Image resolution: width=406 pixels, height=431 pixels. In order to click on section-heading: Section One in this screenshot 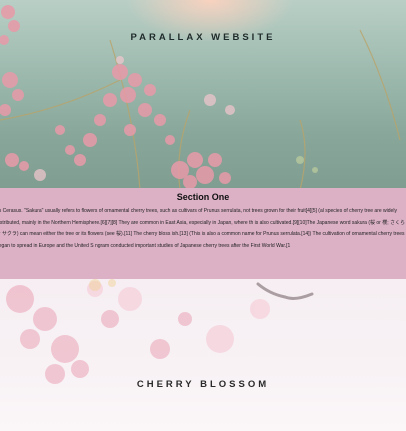, I will do `click(203, 197)`.